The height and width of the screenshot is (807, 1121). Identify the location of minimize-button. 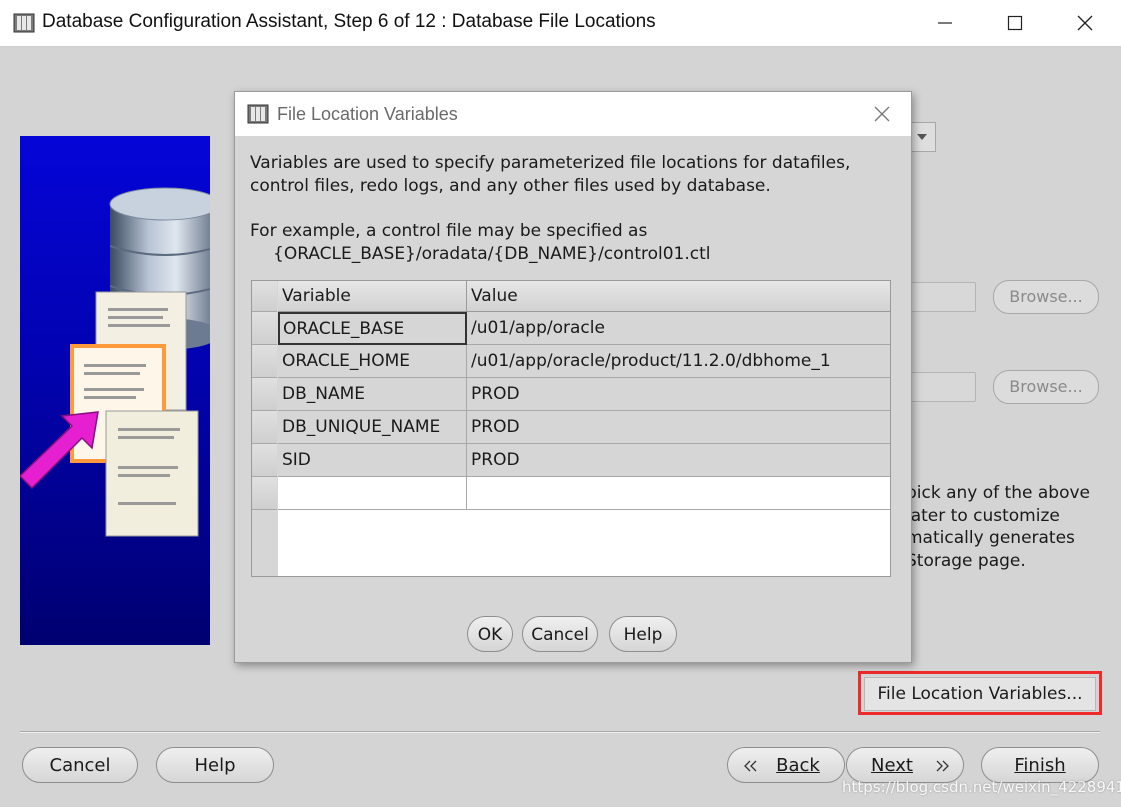
(945, 23).